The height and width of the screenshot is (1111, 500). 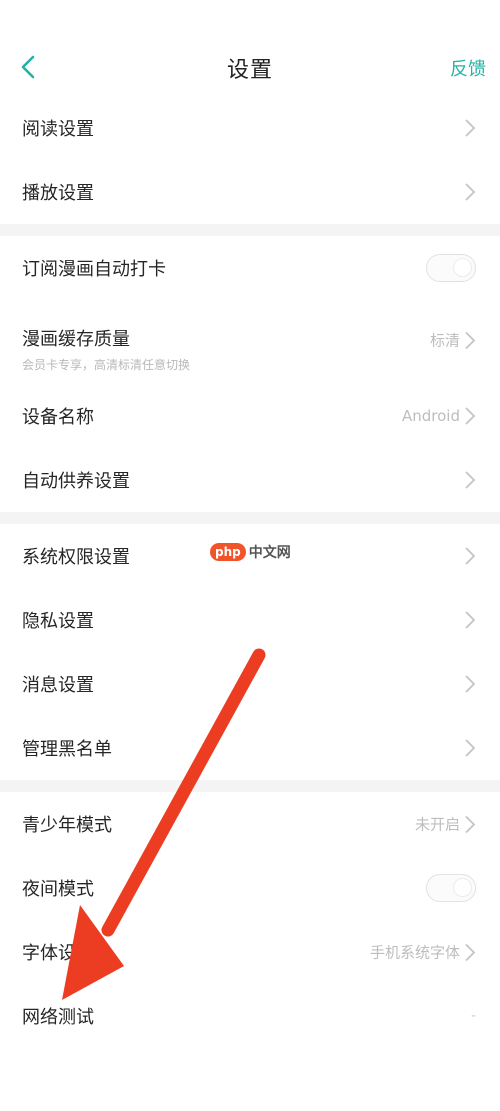 What do you see at coordinates (76, 557) in the screenshot?
I see `item-label: 系统权限设置` at bounding box center [76, 557].